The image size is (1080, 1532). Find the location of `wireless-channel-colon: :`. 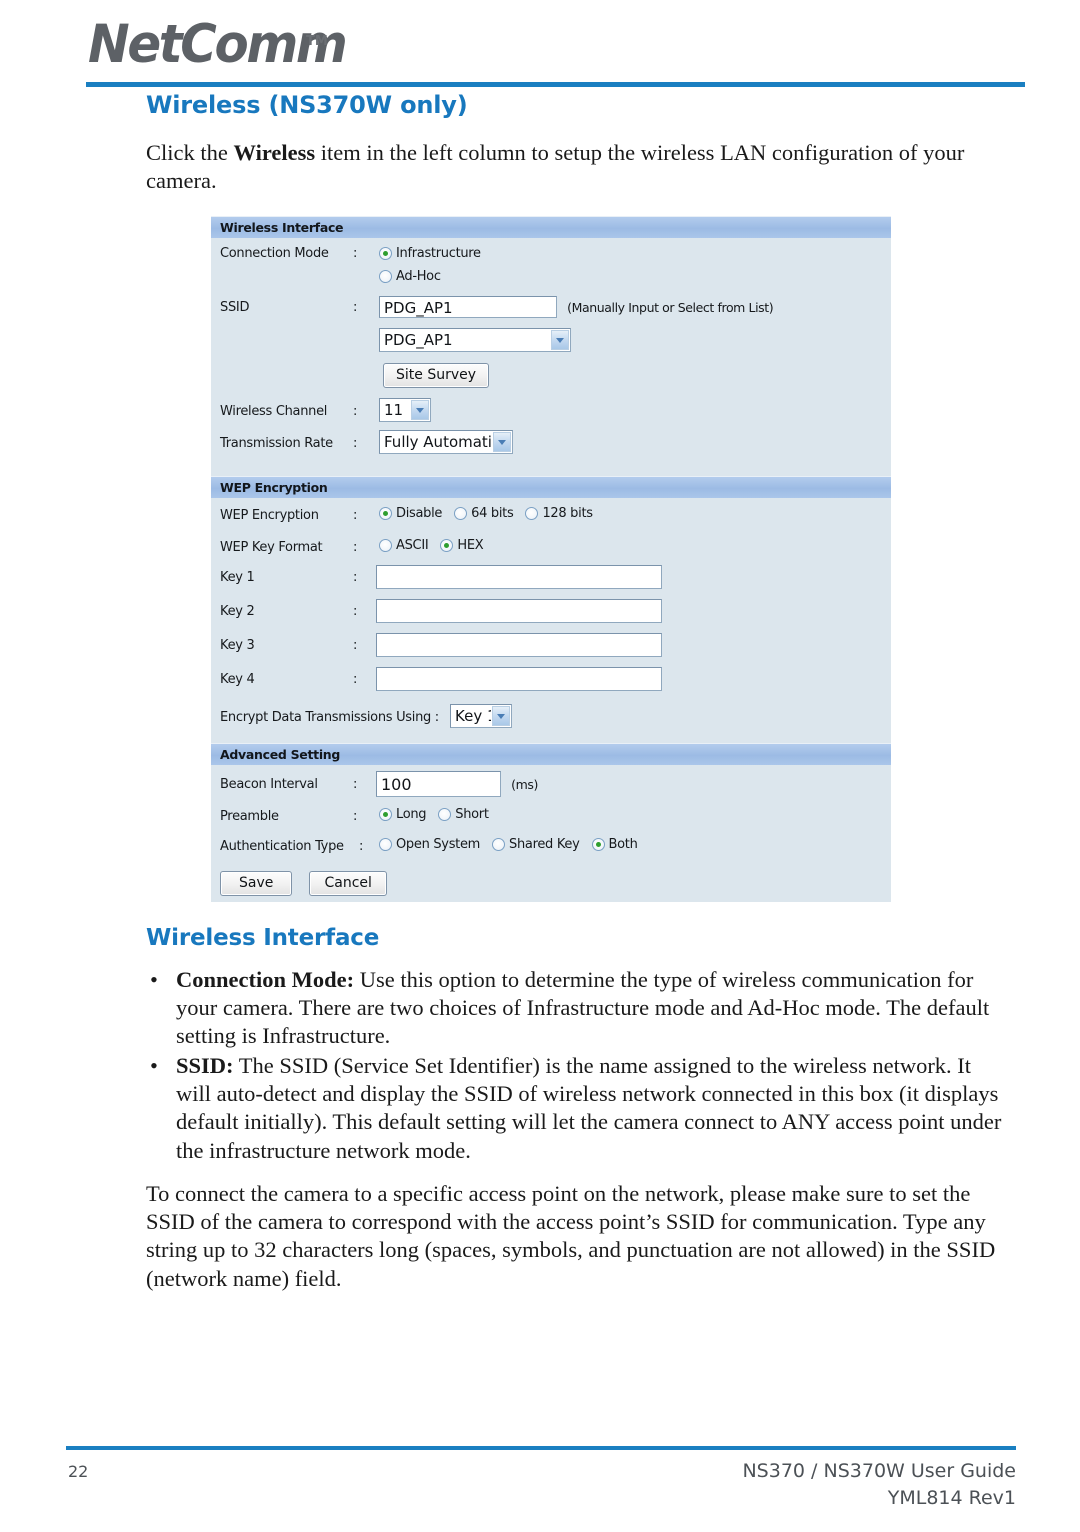

wireless-channel-colon: : is located at coordinates (355, 411).